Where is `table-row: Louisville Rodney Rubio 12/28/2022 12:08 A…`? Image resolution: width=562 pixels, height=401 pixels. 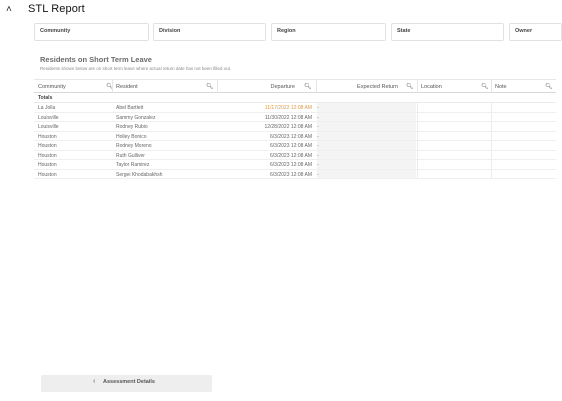
table-row: Louisville Rodney Rubio 12/28/2022 12:08 A… is located at coordinates (295, 127).